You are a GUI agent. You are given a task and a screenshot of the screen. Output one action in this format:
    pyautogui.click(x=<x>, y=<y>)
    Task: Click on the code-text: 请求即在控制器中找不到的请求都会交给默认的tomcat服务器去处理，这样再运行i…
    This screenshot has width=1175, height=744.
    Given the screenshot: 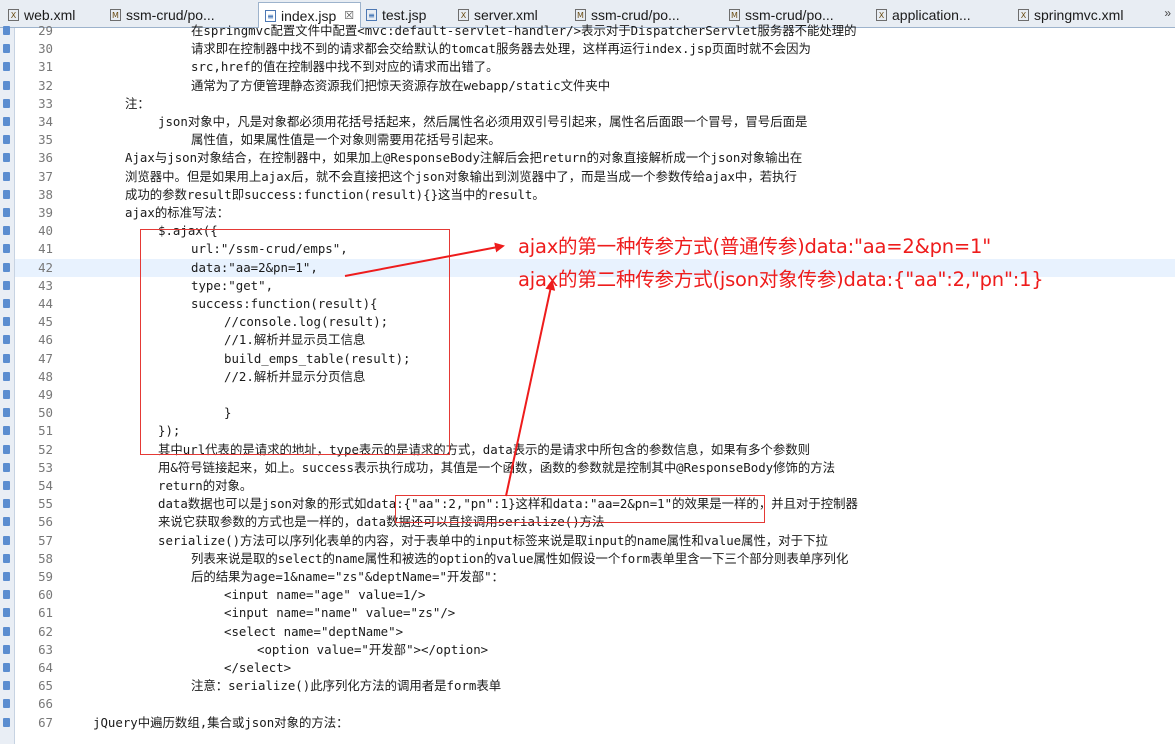 What is the action you would take?
    pyautogui.click(x=501, y=49)
    